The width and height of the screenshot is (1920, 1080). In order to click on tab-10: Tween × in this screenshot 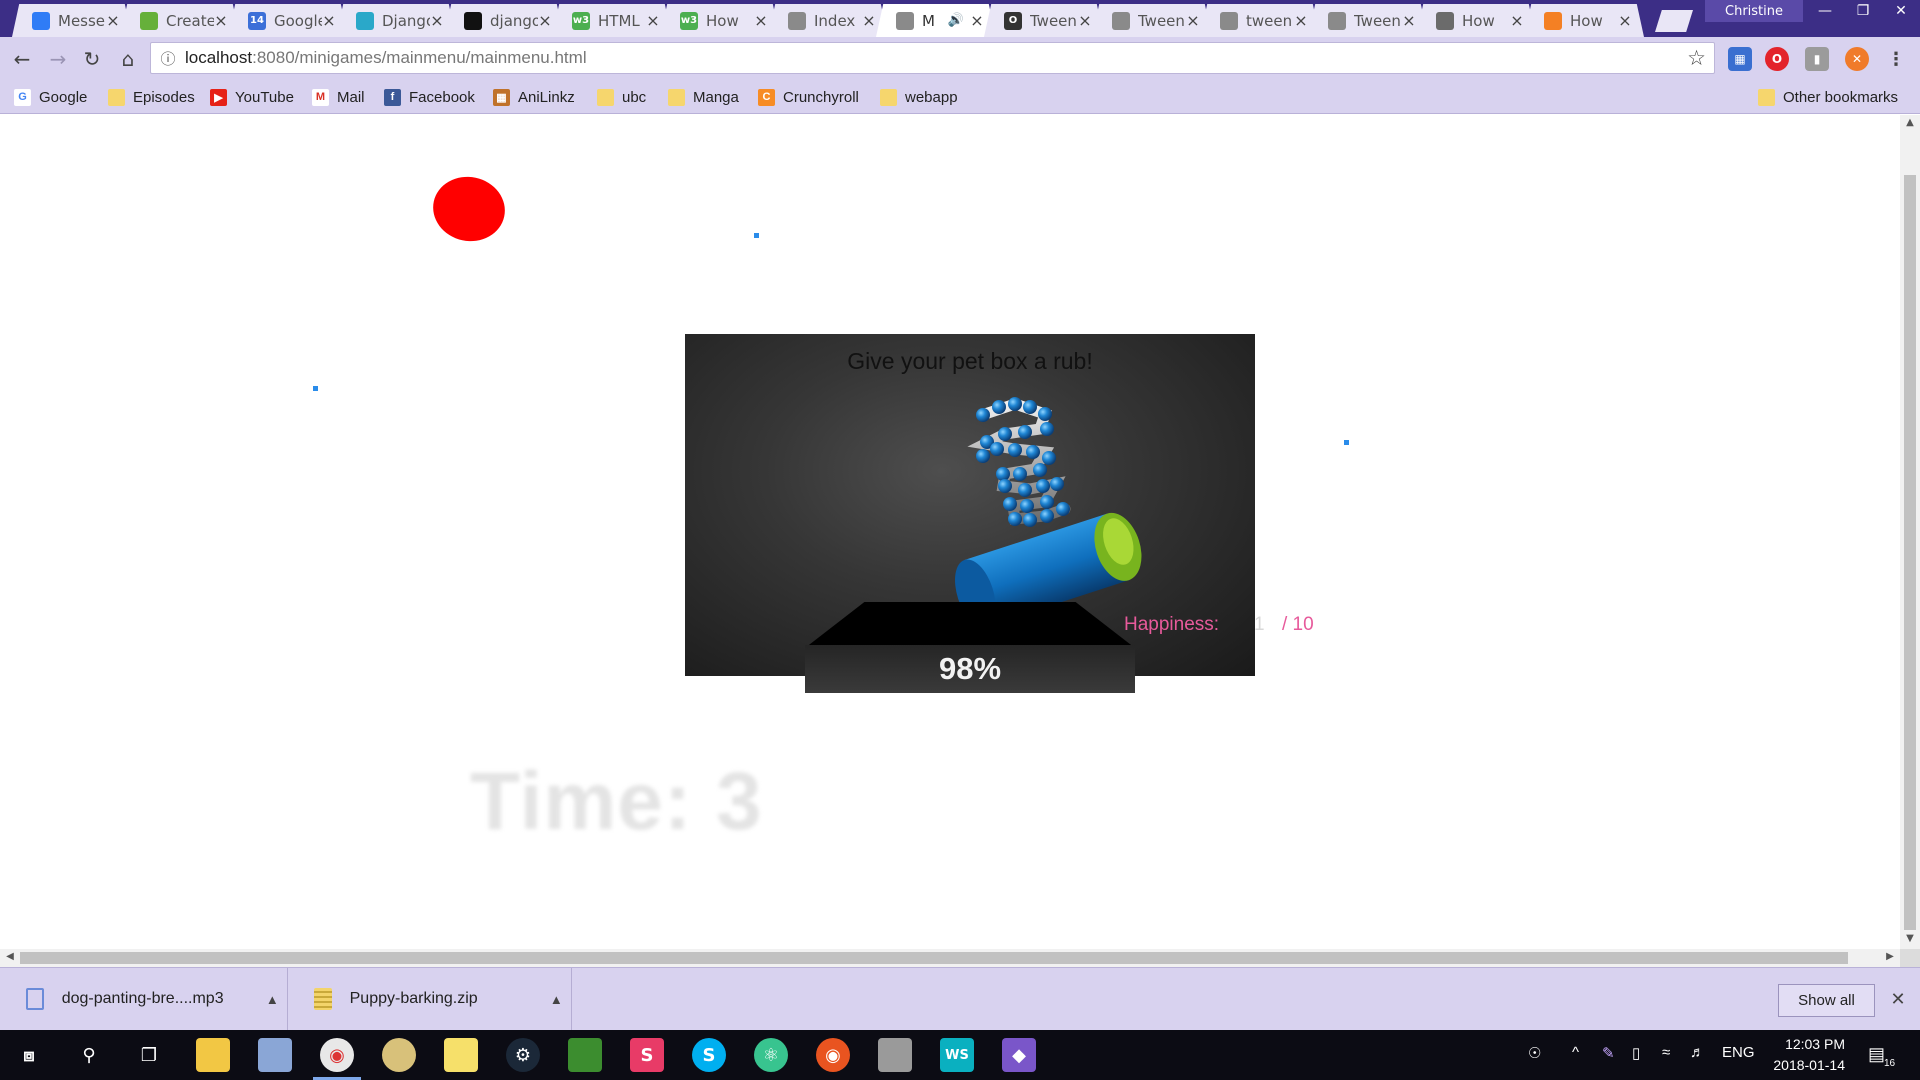, I will do `click(1152, 20)`.